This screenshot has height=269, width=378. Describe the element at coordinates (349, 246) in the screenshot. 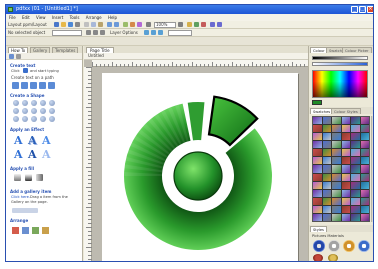

I see `gear-gold-icon` at that location.